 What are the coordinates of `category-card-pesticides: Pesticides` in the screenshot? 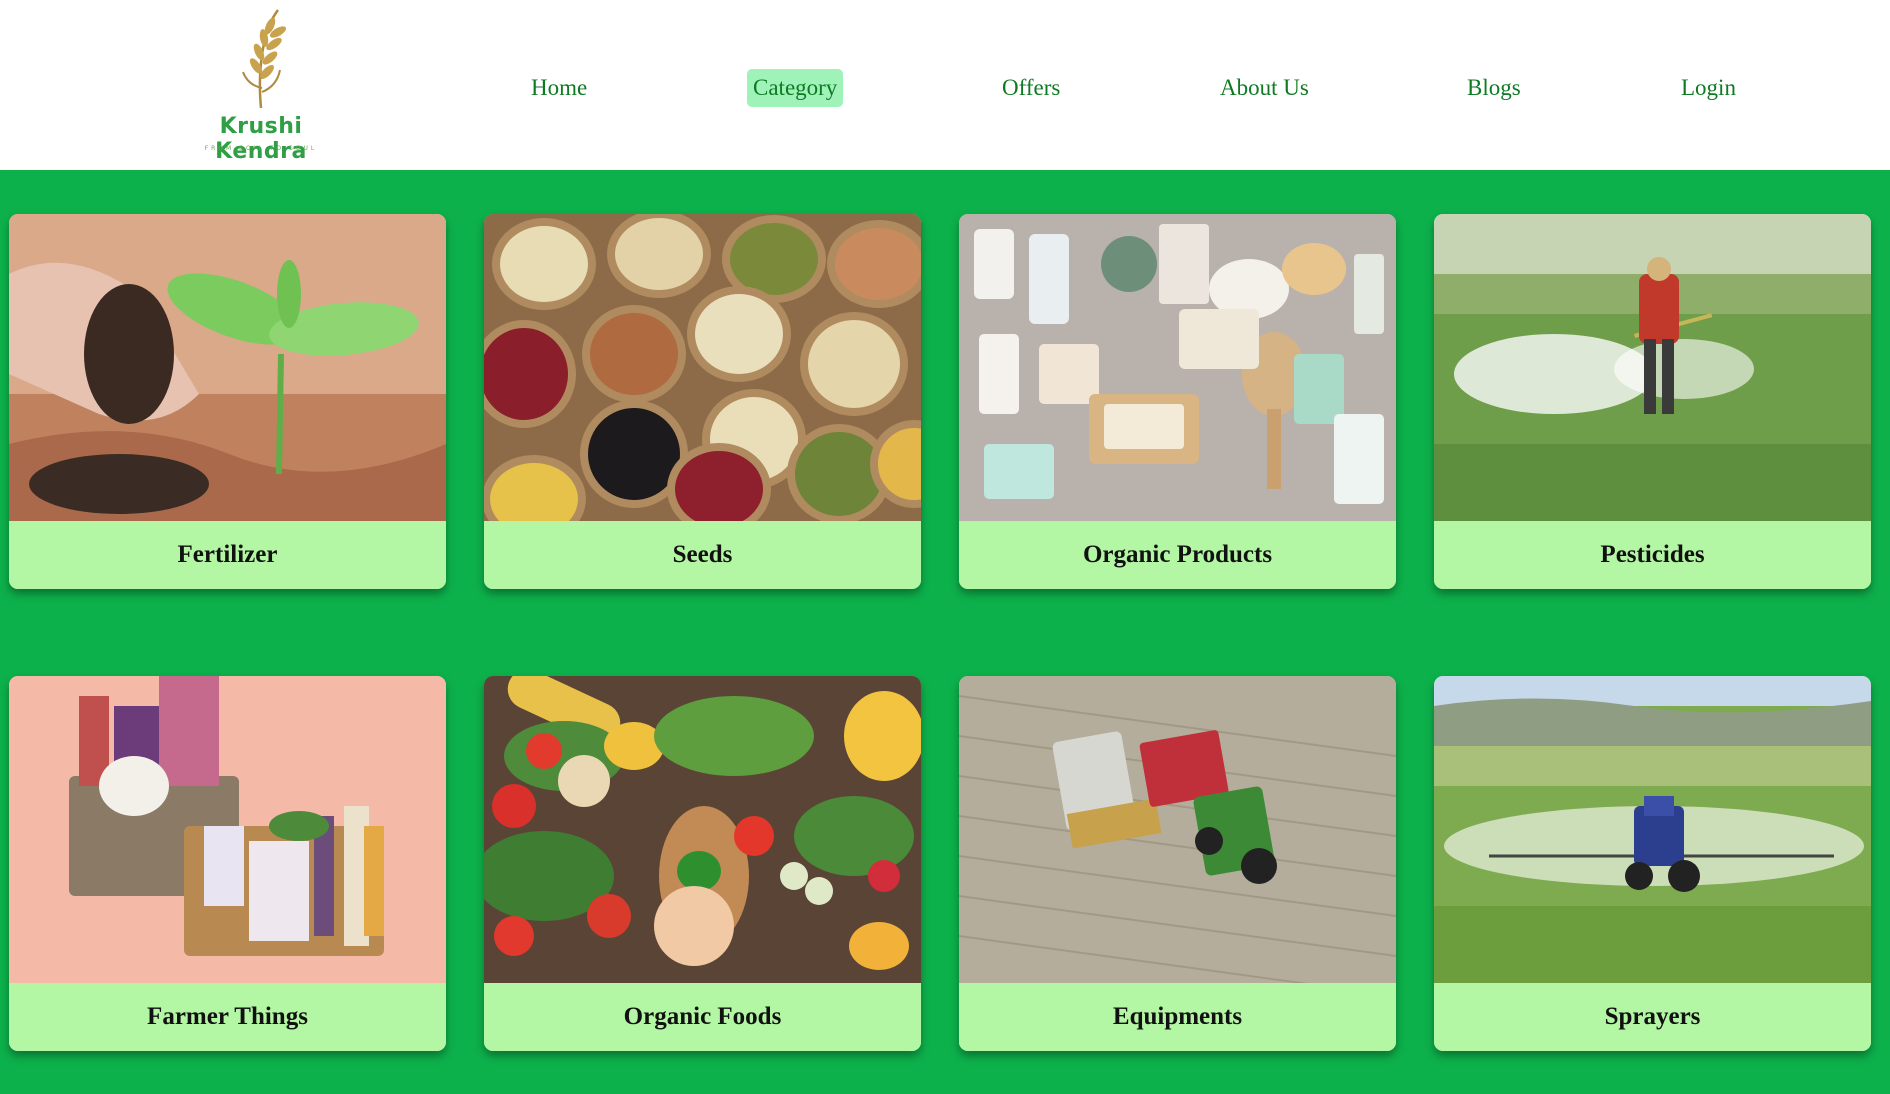 It's located at (1652, 401).